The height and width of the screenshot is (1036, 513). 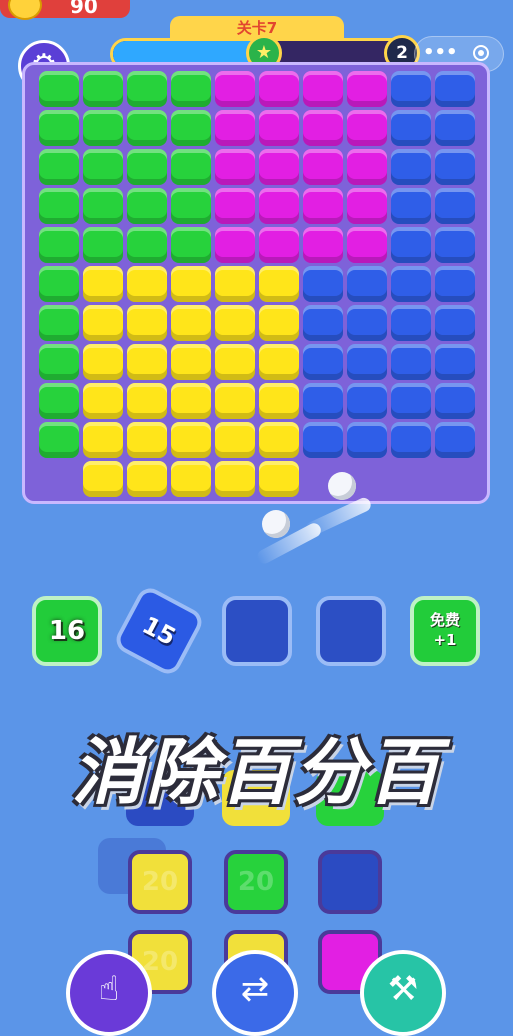 What do you see at coordinates (481, 53) in the screenshot?
I see `record-icon` at bounding box center [481, 53].